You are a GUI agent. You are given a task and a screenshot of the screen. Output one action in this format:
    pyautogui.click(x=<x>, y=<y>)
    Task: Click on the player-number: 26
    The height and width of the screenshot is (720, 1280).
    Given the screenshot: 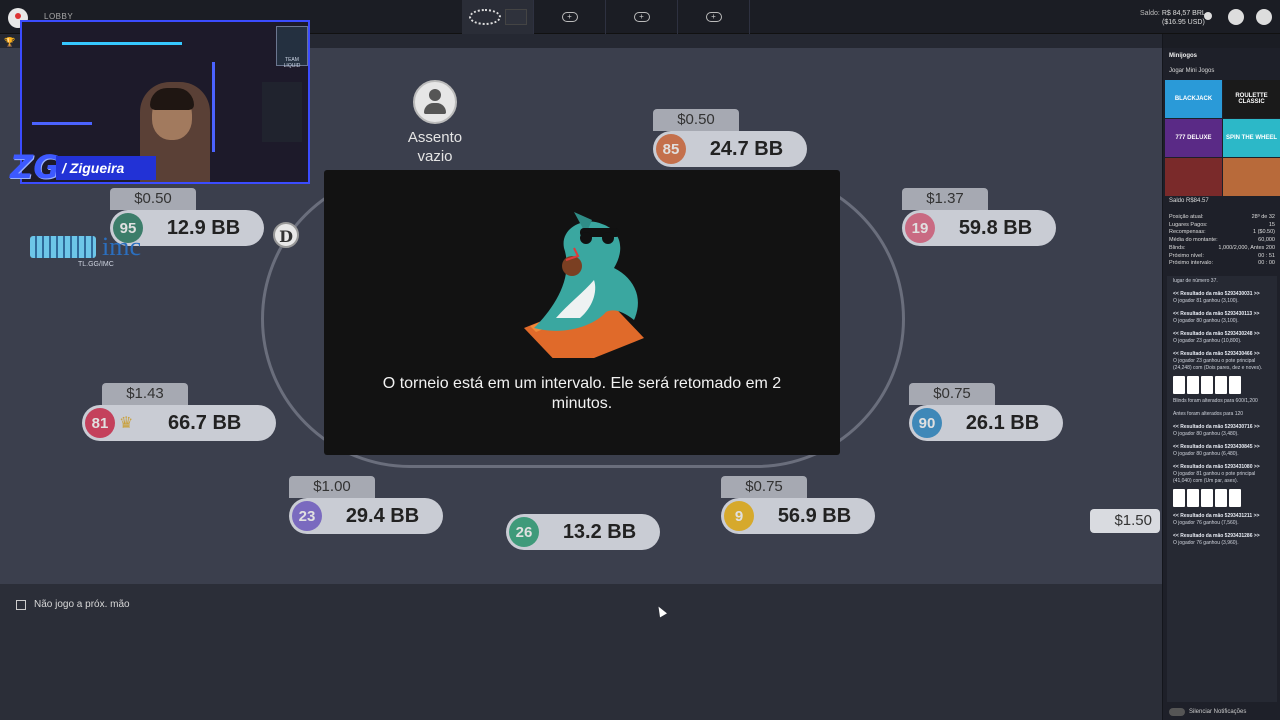 What is the action you would take?
    pyautogui.click(x=524, y=532)
    